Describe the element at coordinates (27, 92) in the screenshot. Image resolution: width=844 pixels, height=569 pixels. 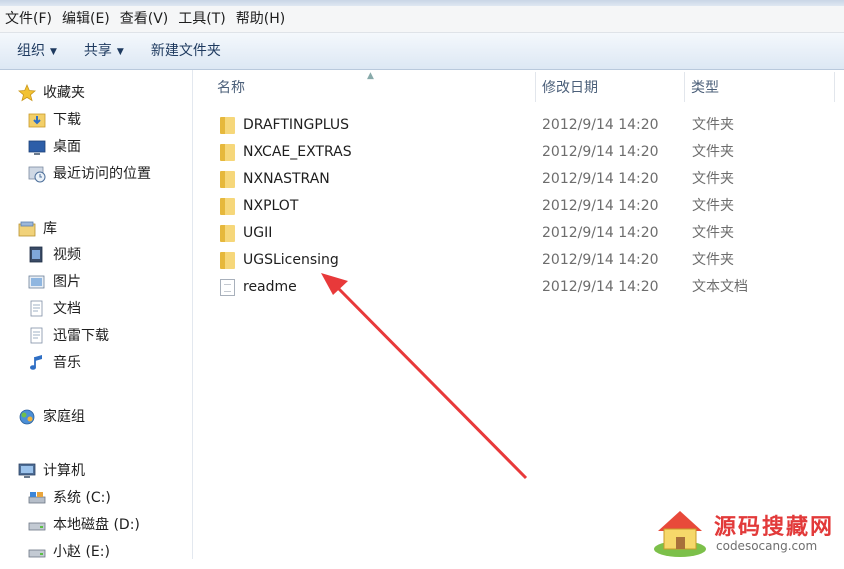
I see `star-icon` at that location.